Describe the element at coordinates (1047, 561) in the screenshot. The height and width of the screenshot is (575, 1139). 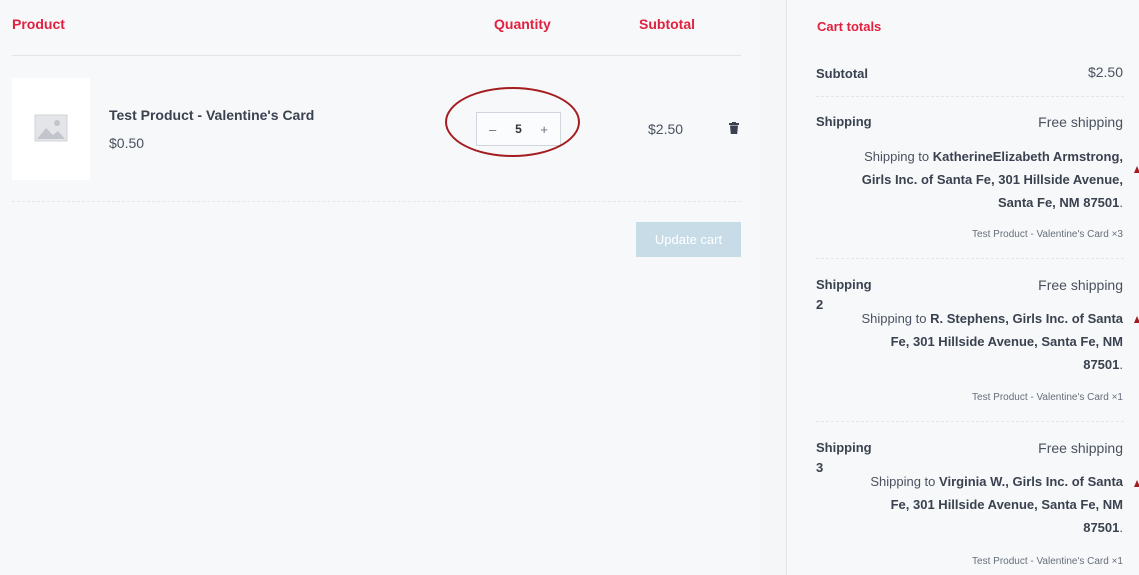
I see `shipping-items-3: Test Product - Valentine's Card ×1` at that location.